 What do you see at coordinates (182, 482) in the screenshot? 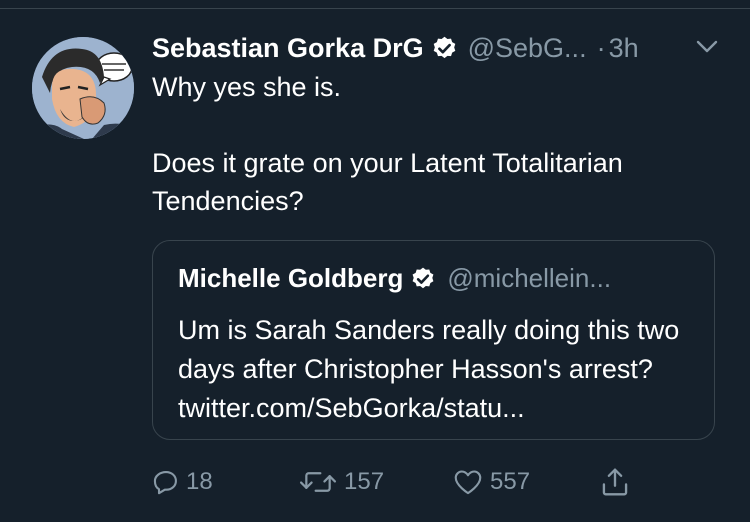
I see `reply-button: 18` at bounding box center [182, 482].